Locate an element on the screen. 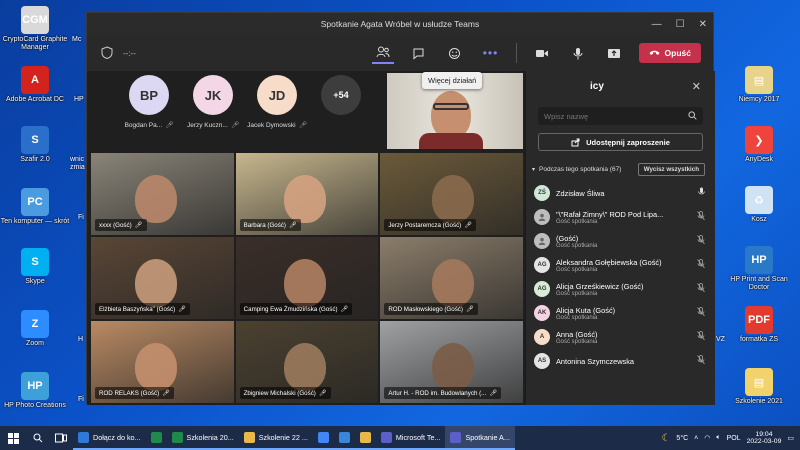 Image resolution: width=800 pixels, height=450 pixels. pinned-participant: BP Bogdan Pa... 🎤︎ is located at coordinates (149, 111).